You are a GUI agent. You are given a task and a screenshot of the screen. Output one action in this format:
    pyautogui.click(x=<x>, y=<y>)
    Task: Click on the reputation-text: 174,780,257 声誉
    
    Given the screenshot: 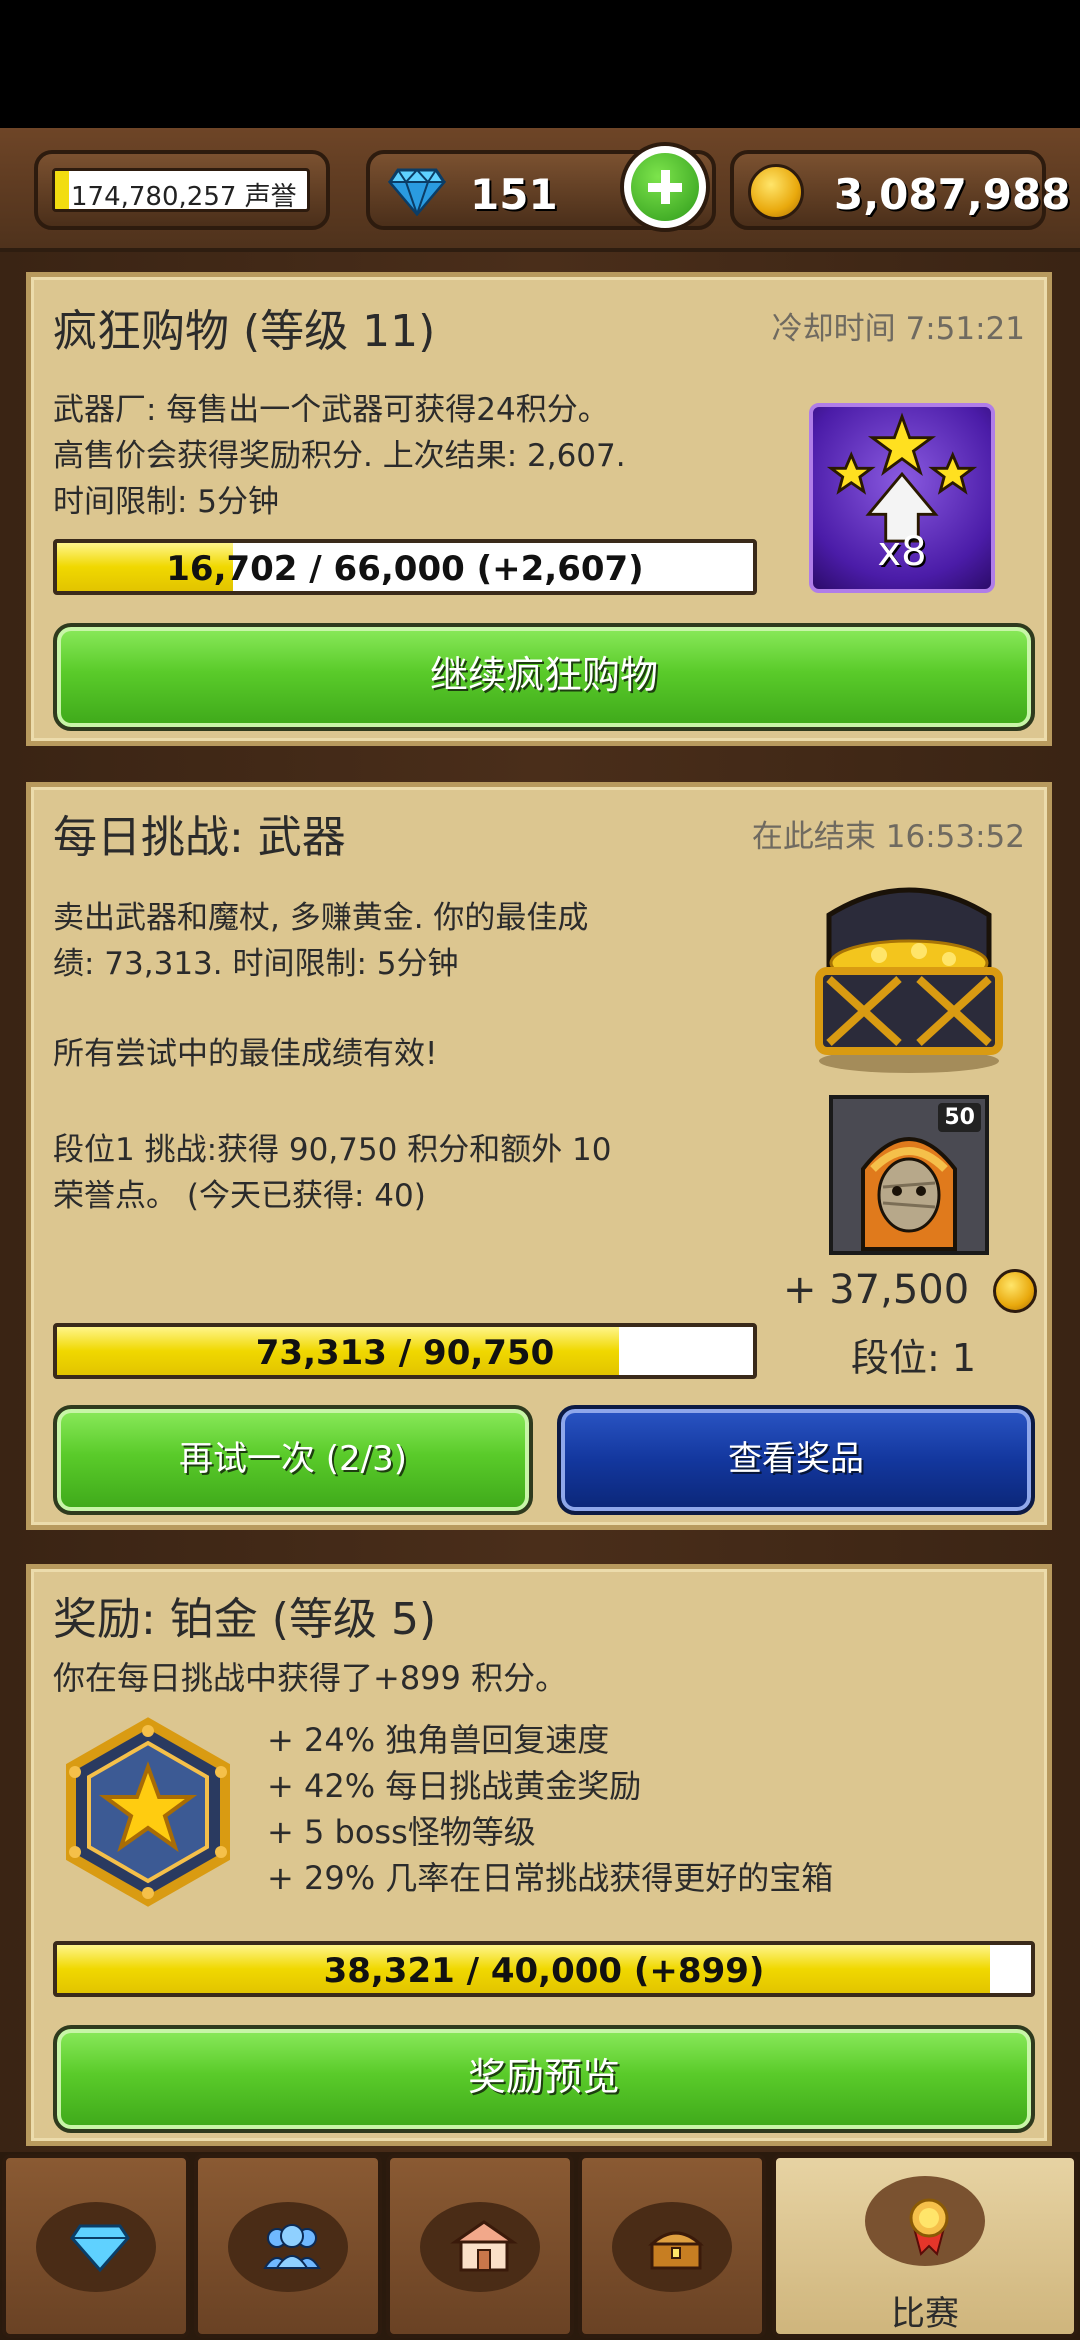 What is the action you would take?
    pyautogui.click(x=184, y=197)
    